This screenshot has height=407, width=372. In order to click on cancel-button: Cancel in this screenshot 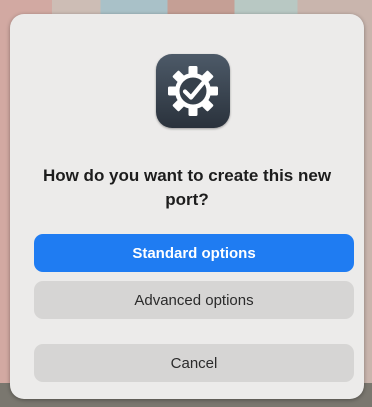, I will do `click(194, 363)`.